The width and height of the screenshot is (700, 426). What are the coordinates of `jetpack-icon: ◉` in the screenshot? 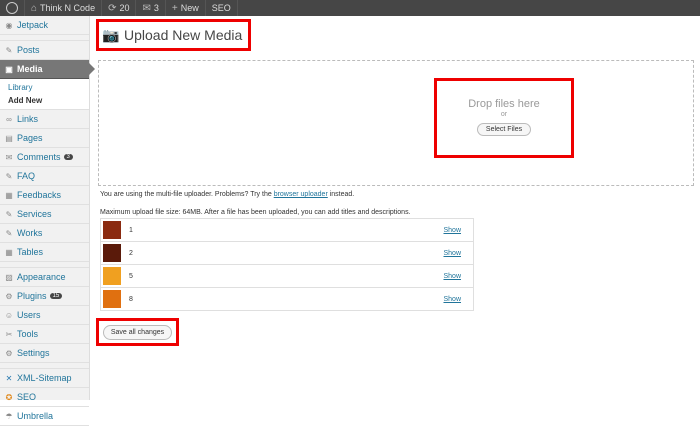 It's located at (9, 25).